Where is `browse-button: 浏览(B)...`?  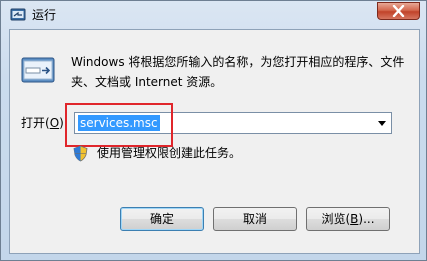 browse-button: 浏览(B)... is located at coordinates (348, 219).